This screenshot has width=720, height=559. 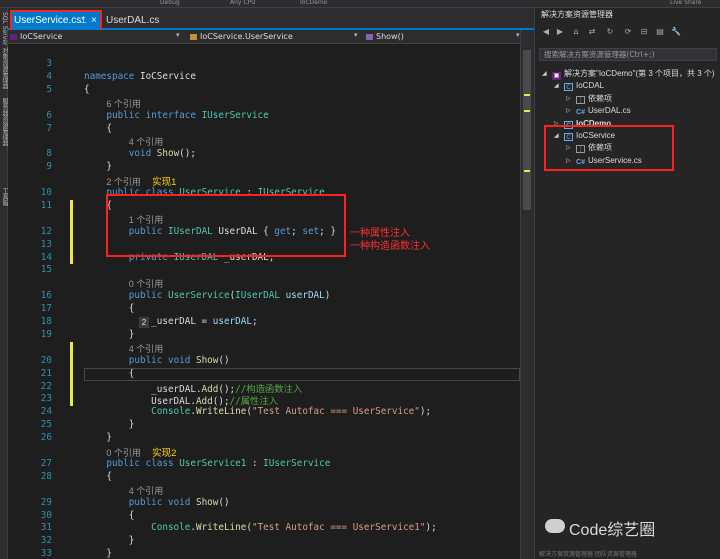 I want to click on code-line: 6 个引用, so click(x=112, y=103).